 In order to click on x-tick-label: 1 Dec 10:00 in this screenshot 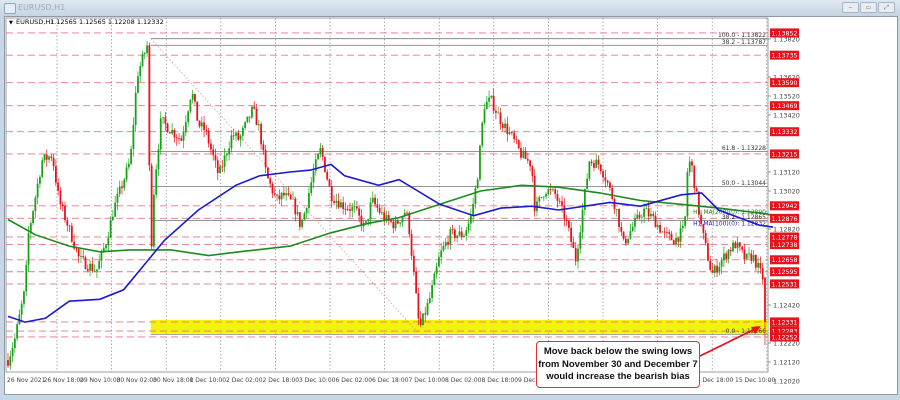, I will do `click(208, 380)`.